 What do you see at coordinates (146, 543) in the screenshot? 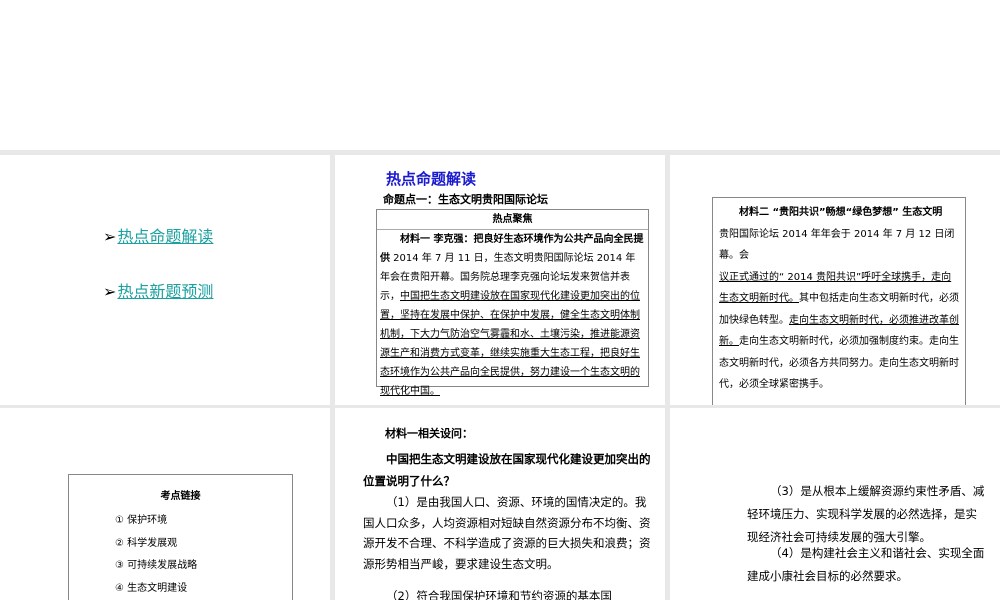
I see `list-item: ② 科学发展观` at bounding box center [146, 543].